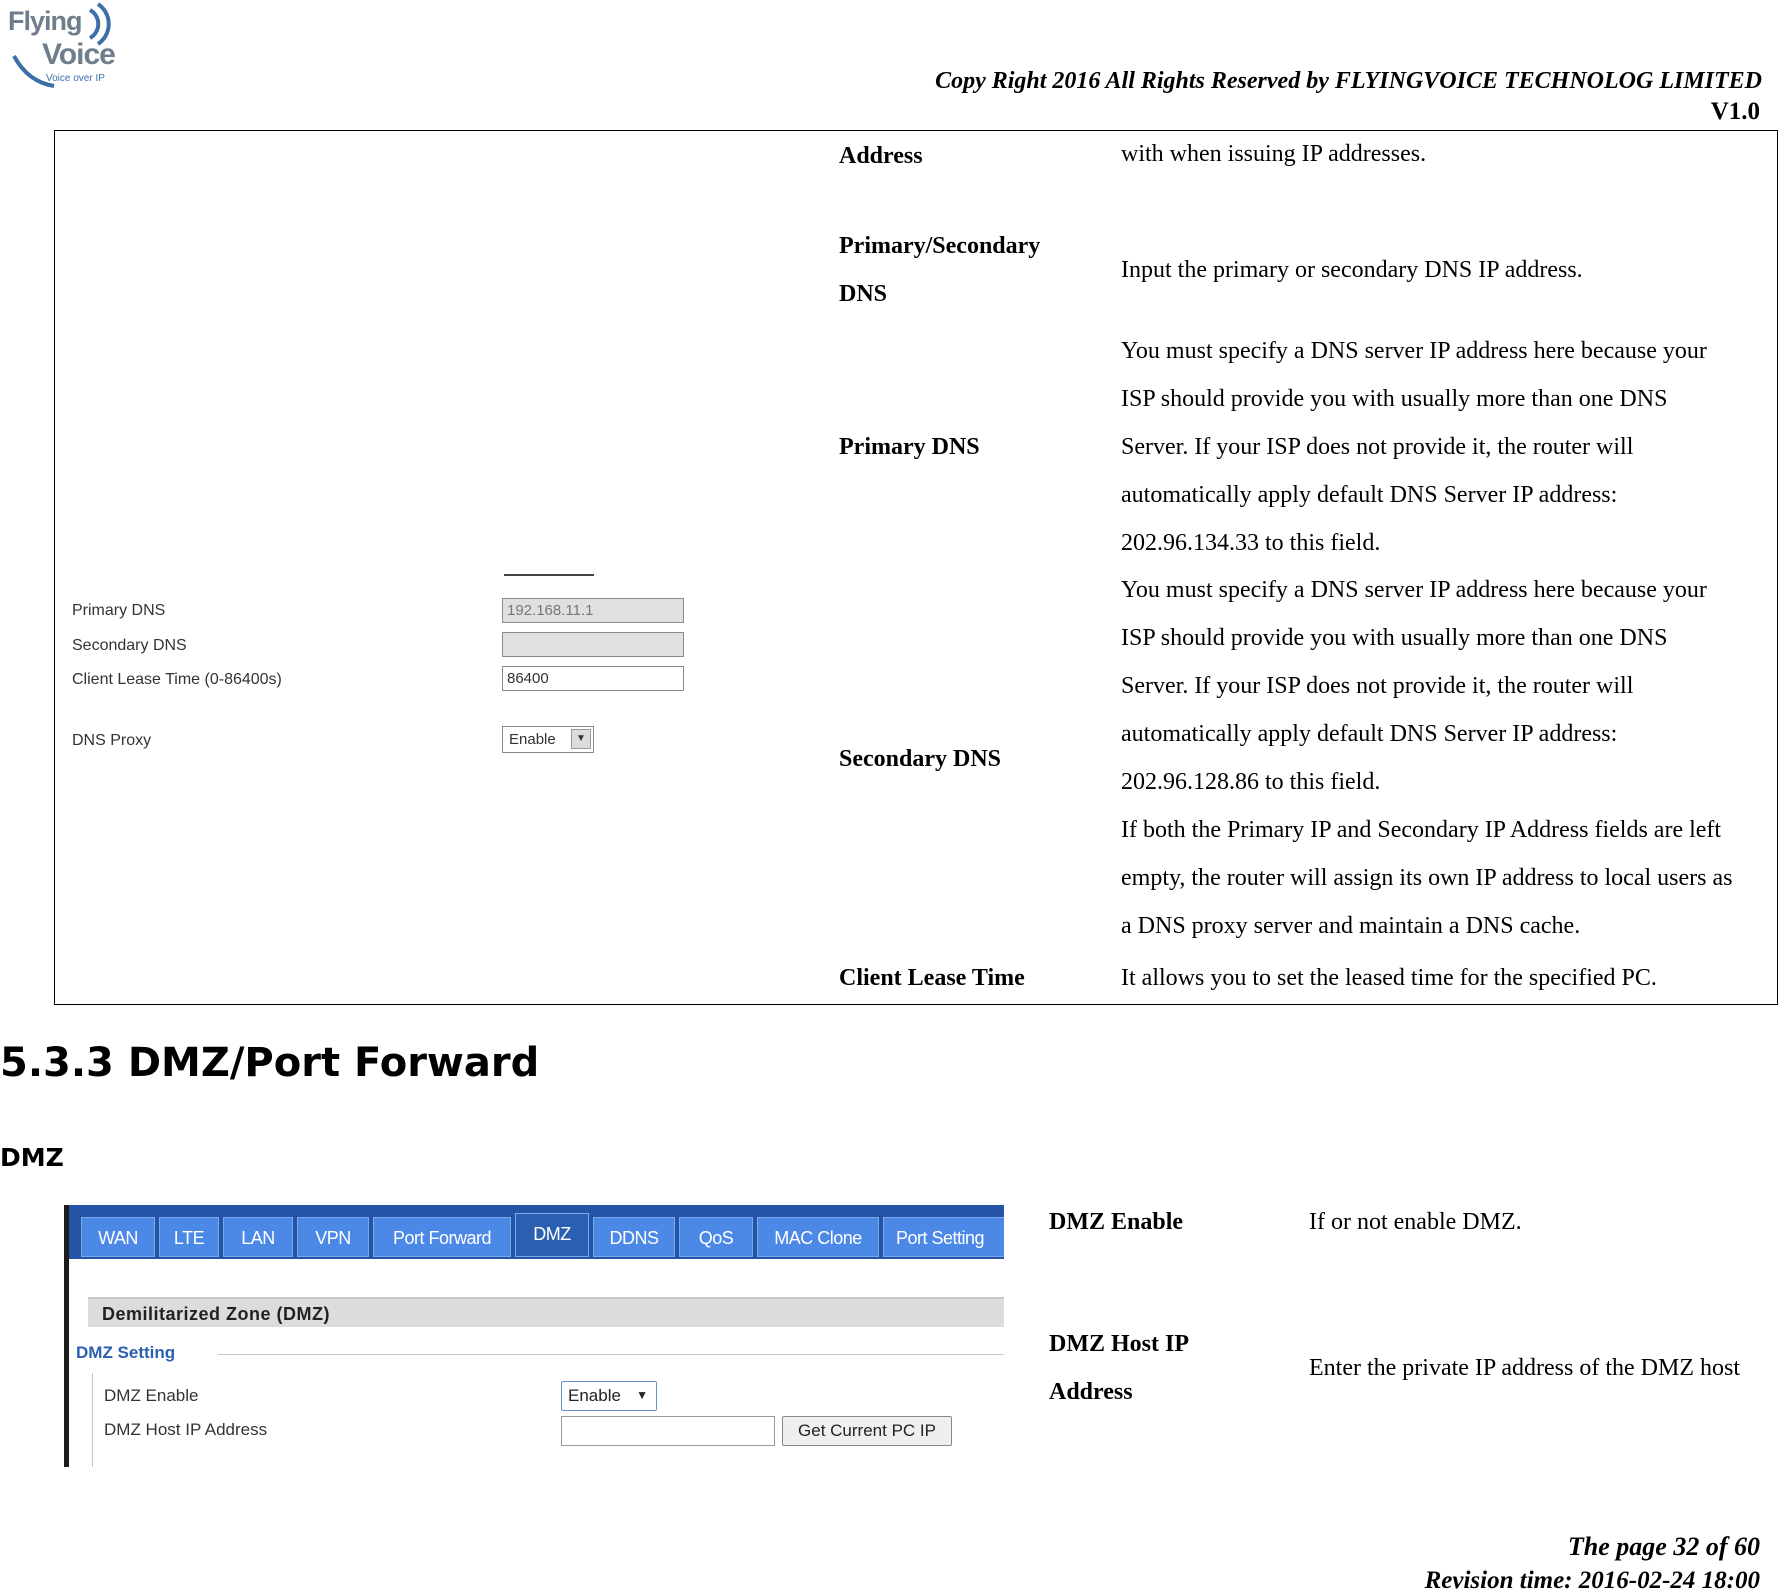 The width and height of the screenshot is (1780, 1595). Describe the element at coordinates (118, 1237) in the screenshot. I see `tab-wan: WAN` at that location.